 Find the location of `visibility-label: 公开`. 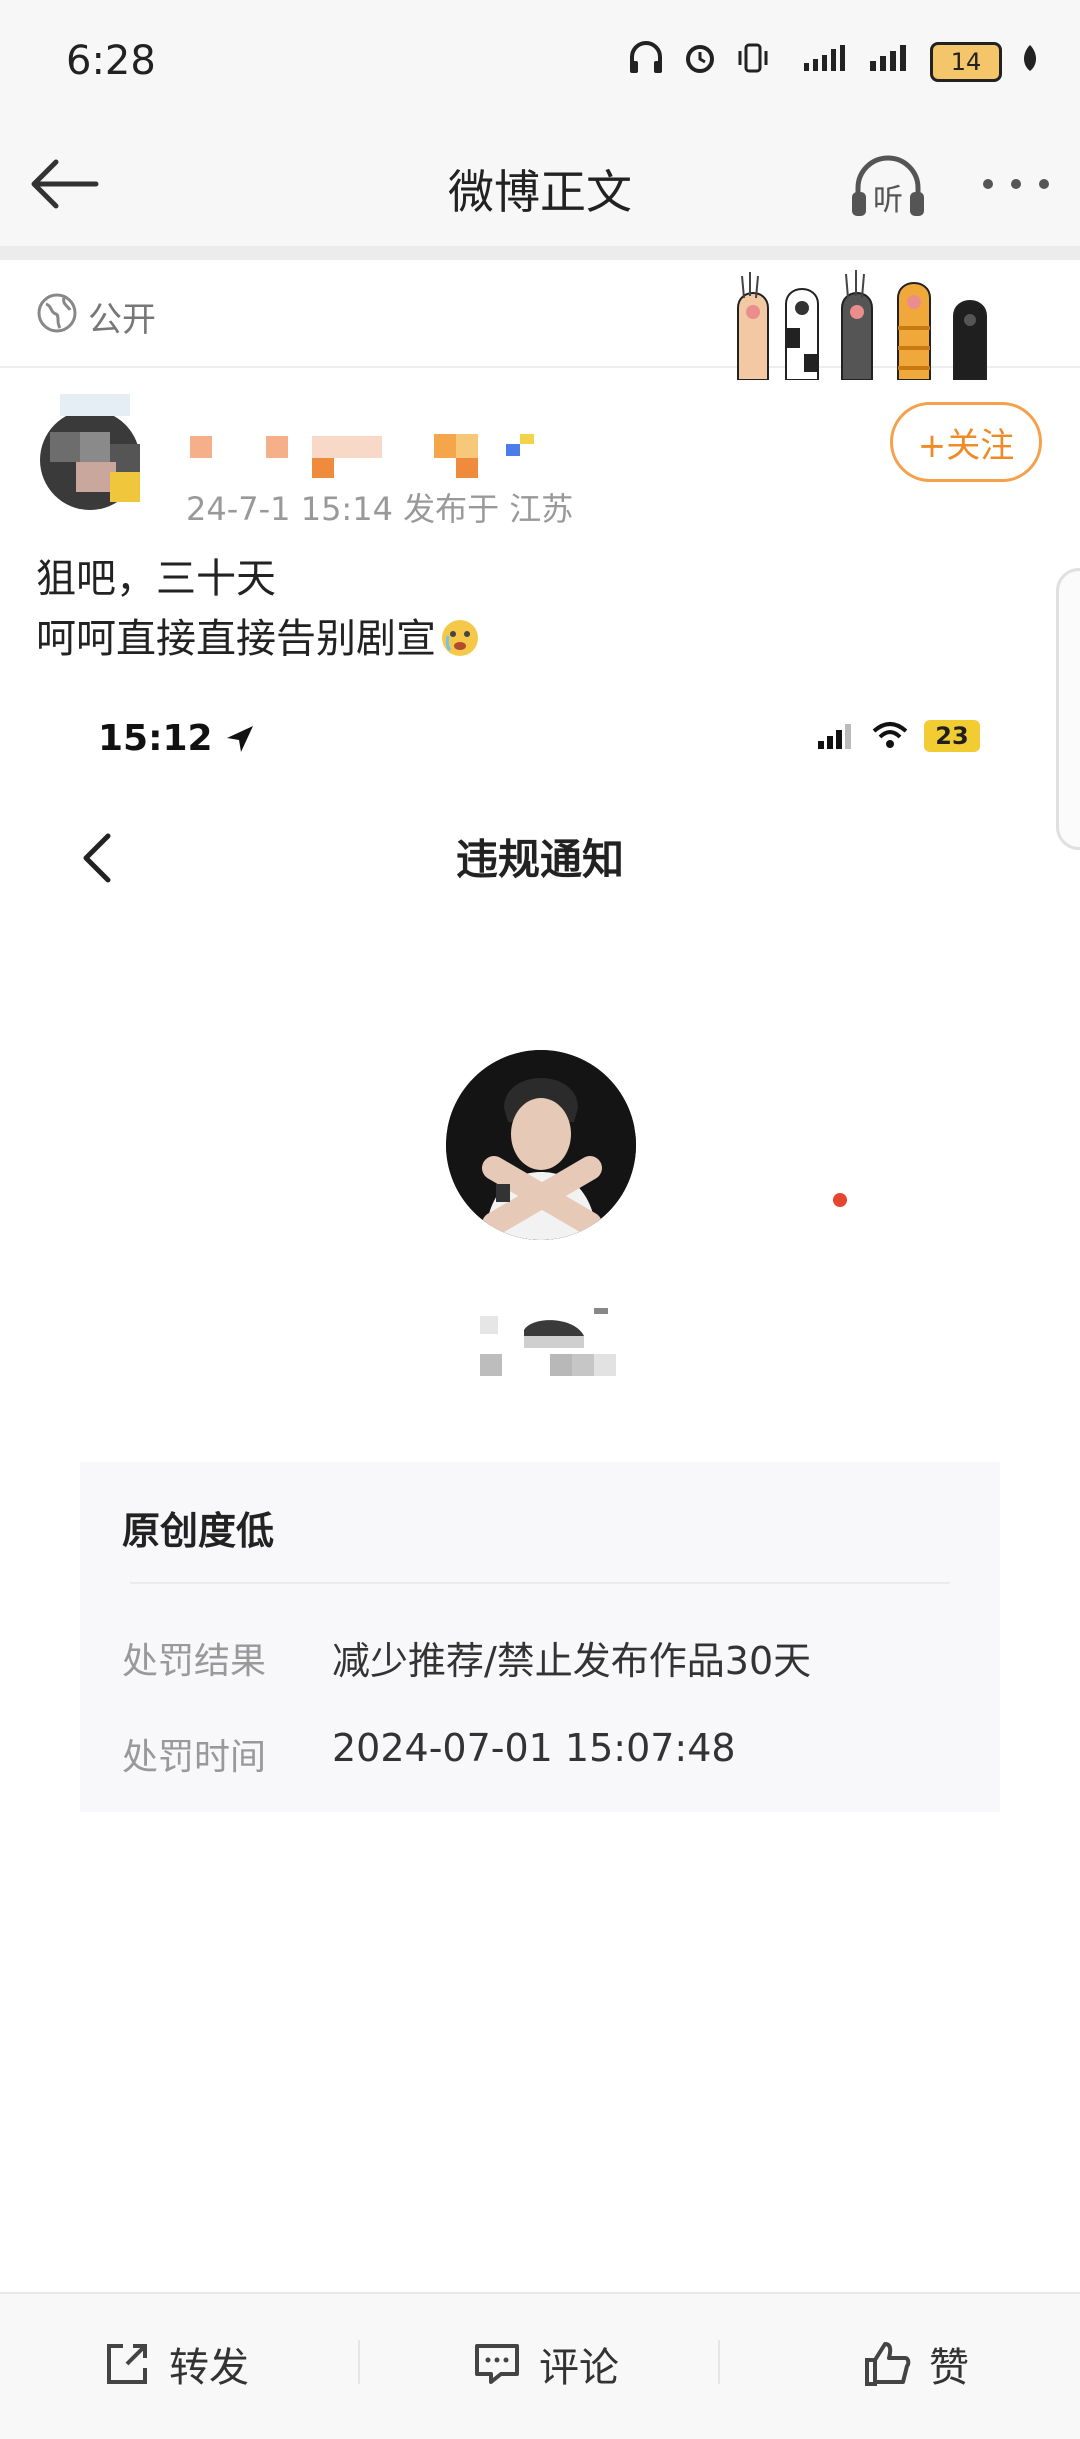

visibility-label: 公开 is located at coordinates (122, 320).